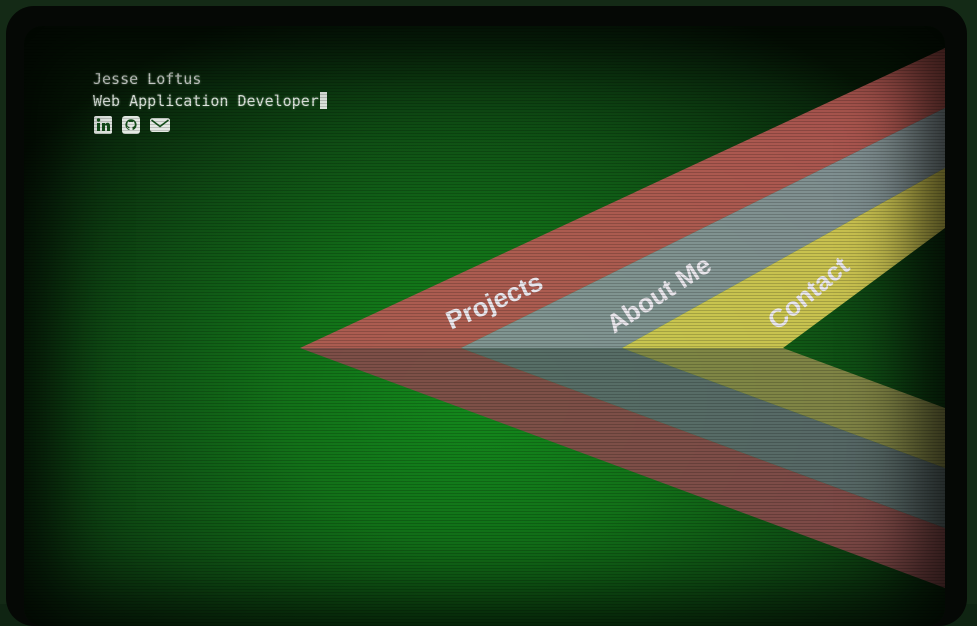 Image resolution: width=977 pixels, height=626 pixels. What do you see at coordinates (147, 79) in the screenshot?
I see `site-owner-name: Jesse Loftus` at bounding box center [147, 79].